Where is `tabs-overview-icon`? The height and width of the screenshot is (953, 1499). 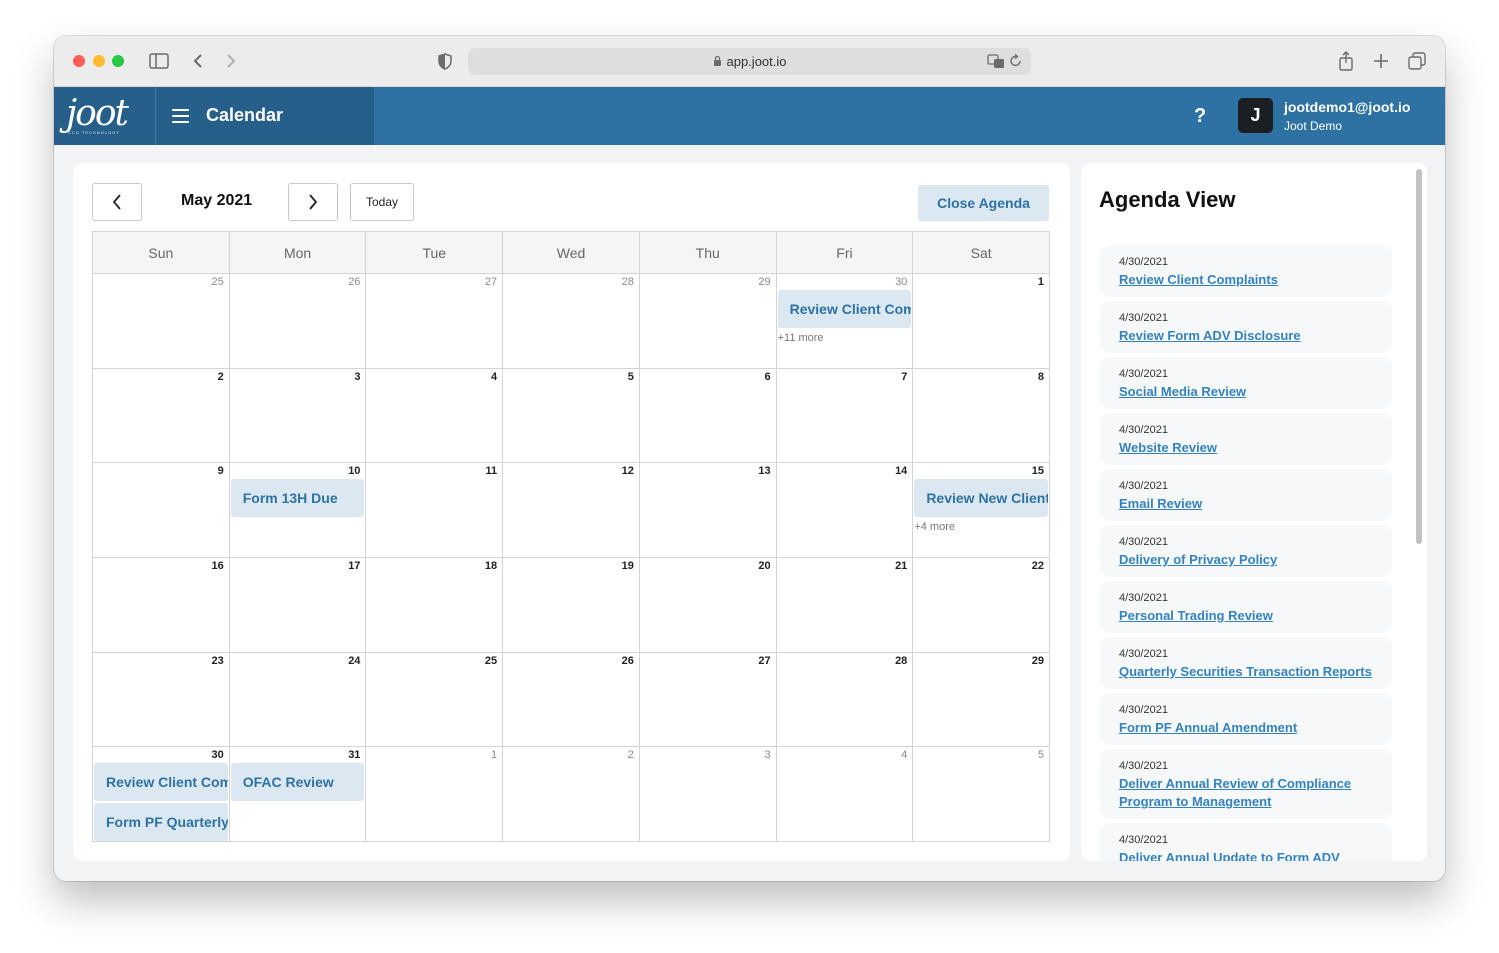
tabs-overview-icon is located at coordinates (1417, 61).